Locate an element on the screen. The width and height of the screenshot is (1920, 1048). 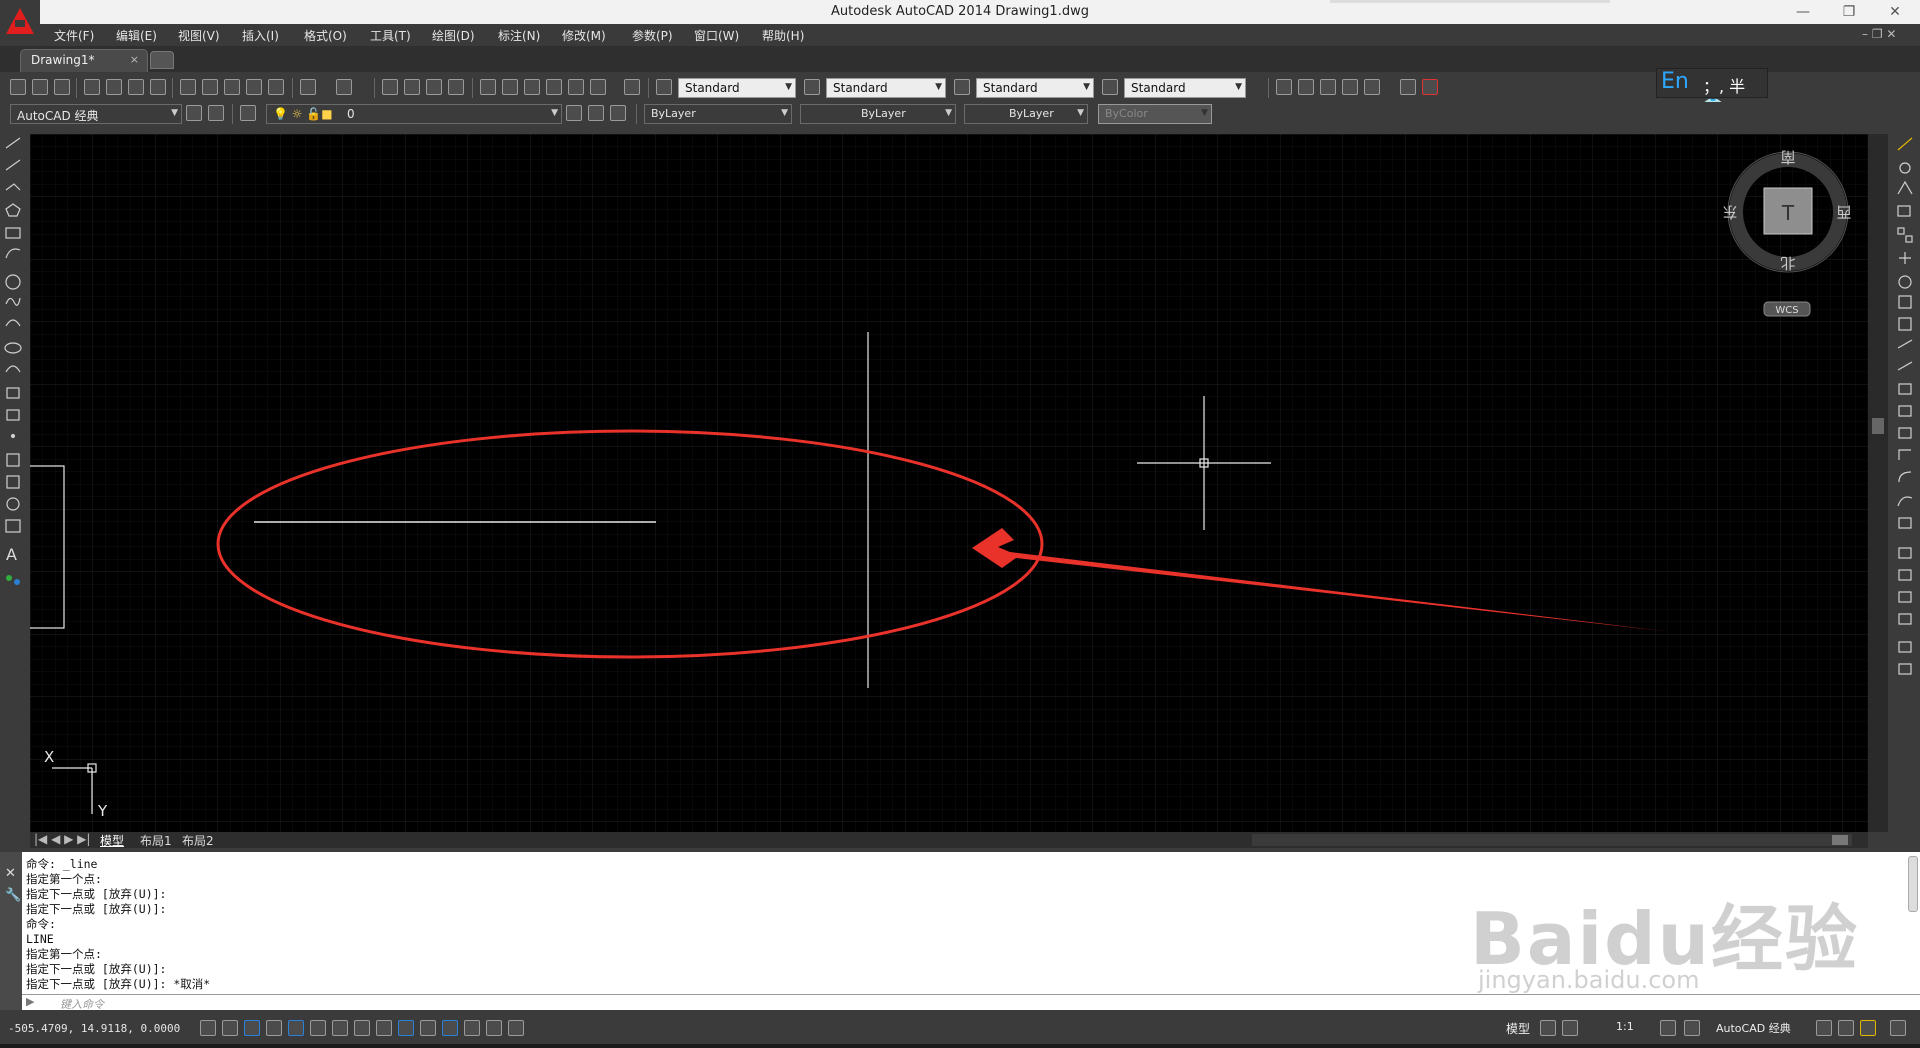
ducs-icon is located at coordinates (384, 1028).